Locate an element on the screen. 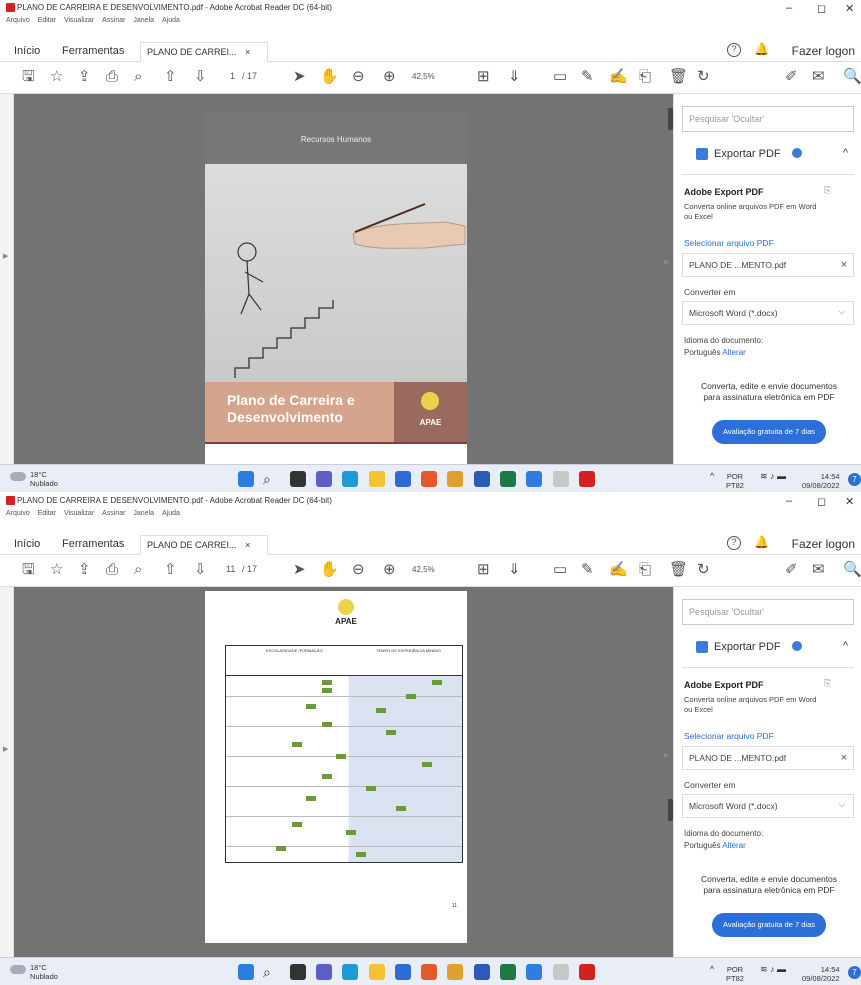 The image size is (861, 985). page-number-input: 1 is located at coordinates (232, 76).